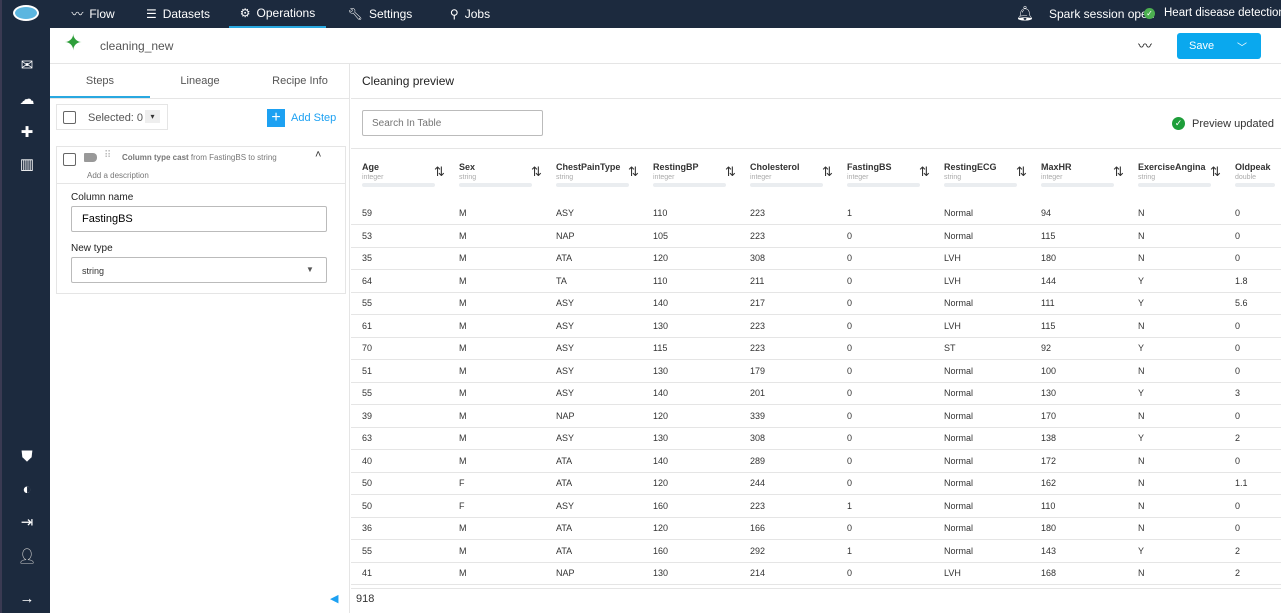 This screenshot has height=613, width=1281. I want to click on table-cell: 110, so click(690, 281).